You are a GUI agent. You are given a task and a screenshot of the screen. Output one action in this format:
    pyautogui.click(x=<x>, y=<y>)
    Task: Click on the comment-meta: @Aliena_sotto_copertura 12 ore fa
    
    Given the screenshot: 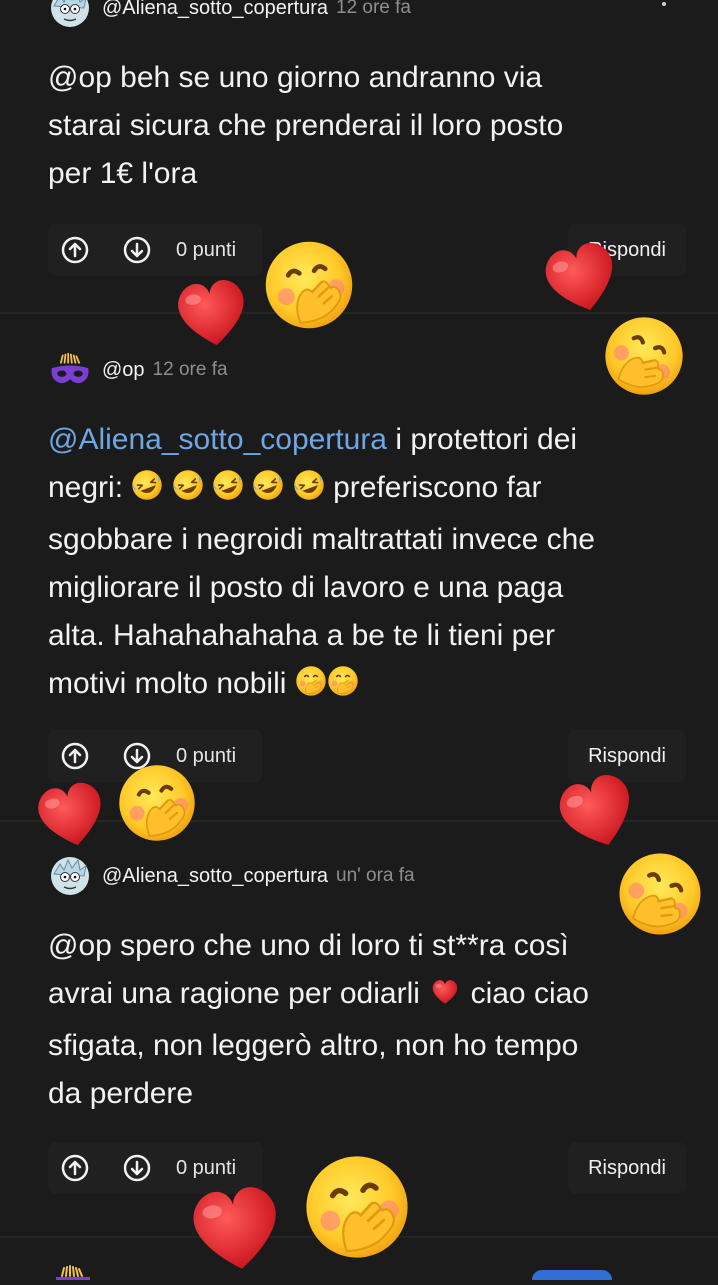 What is the action you would take?
    pyautogui.click(x=230, y=14)
    